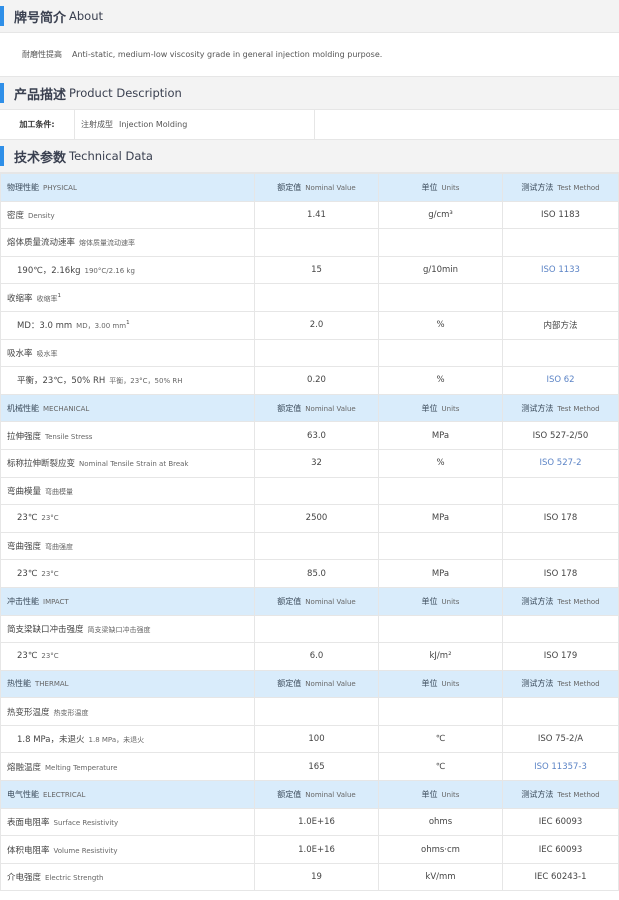  What do you see at coordinates (560, 822) in the screenshot?
I see `test-method-cell: IEC 60093` at bounding box center [560, 822].